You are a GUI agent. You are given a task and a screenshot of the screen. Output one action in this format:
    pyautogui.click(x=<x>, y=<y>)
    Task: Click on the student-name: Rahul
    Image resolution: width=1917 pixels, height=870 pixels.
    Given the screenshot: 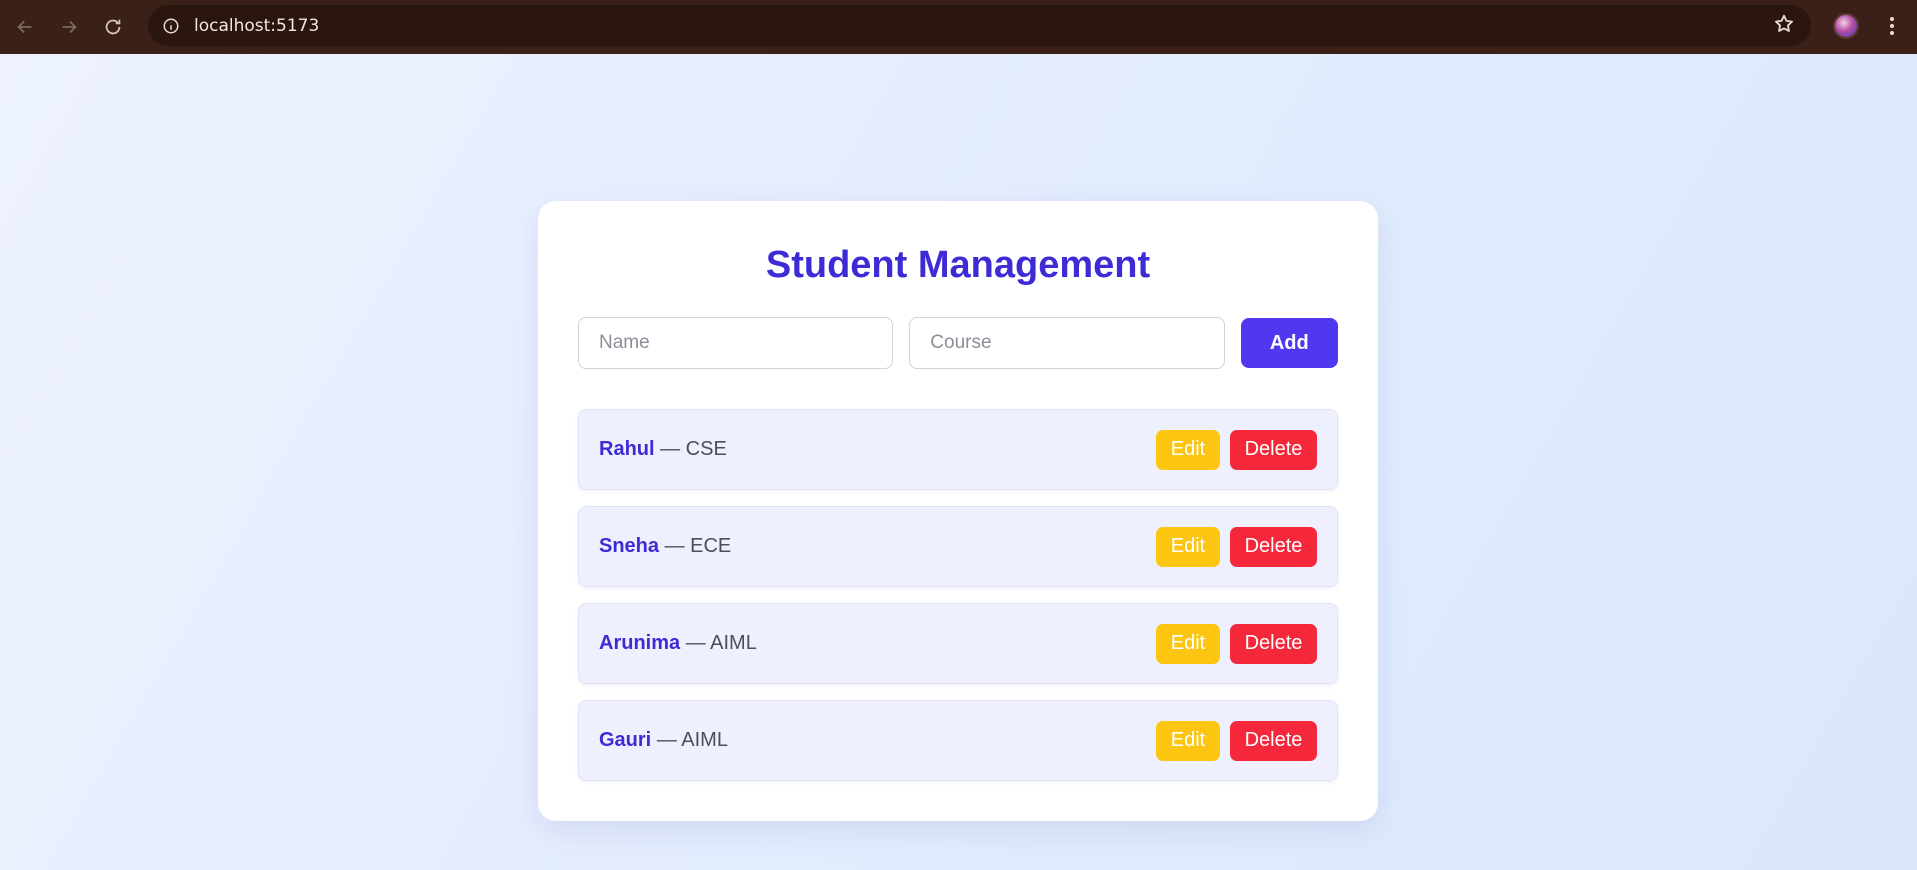 What is the action you would take?
    pyautogui.click(x=627, y=449)
    